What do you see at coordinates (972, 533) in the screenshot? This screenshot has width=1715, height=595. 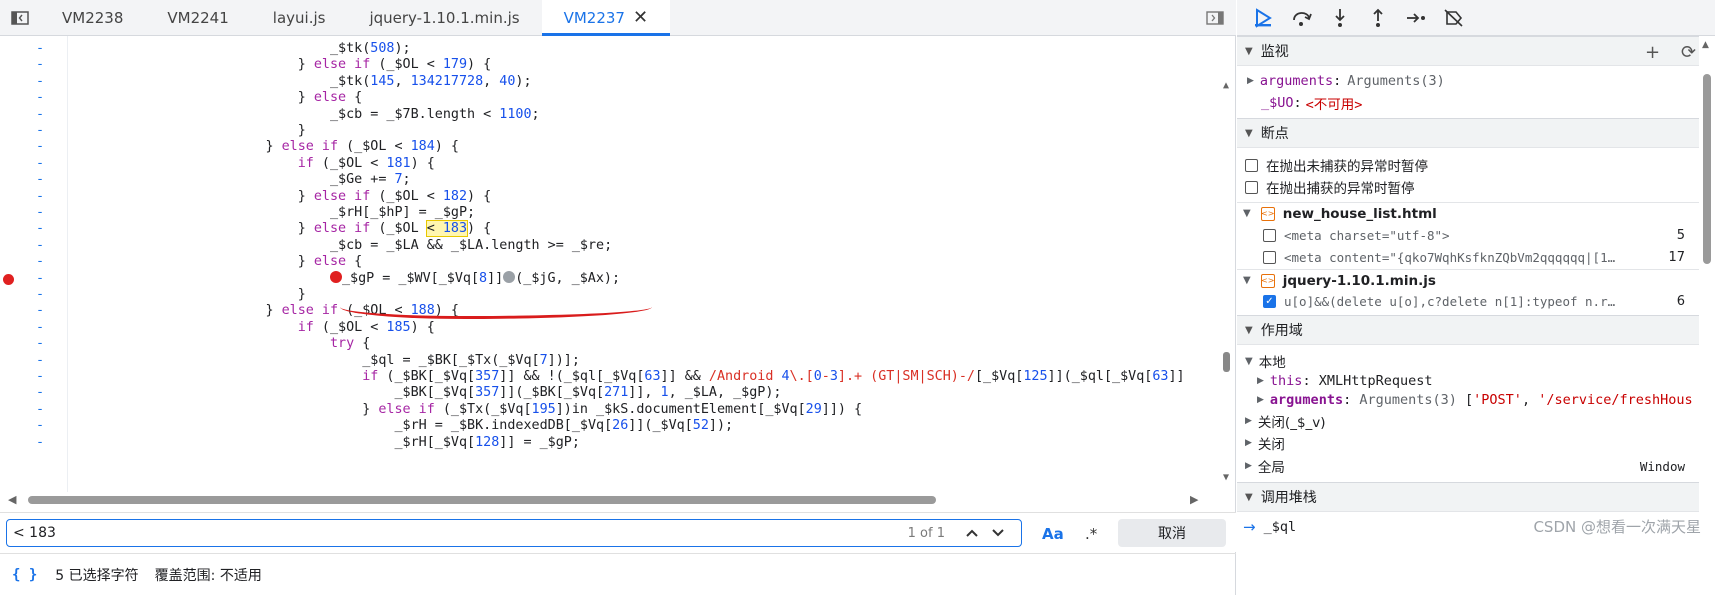 I see `previous-match-button` at bounding box center [972, 533].